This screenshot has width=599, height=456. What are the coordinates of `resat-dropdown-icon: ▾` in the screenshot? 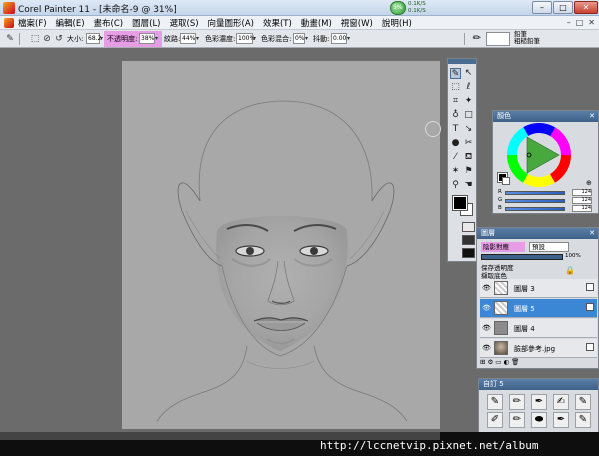 It's located at (256, 38).